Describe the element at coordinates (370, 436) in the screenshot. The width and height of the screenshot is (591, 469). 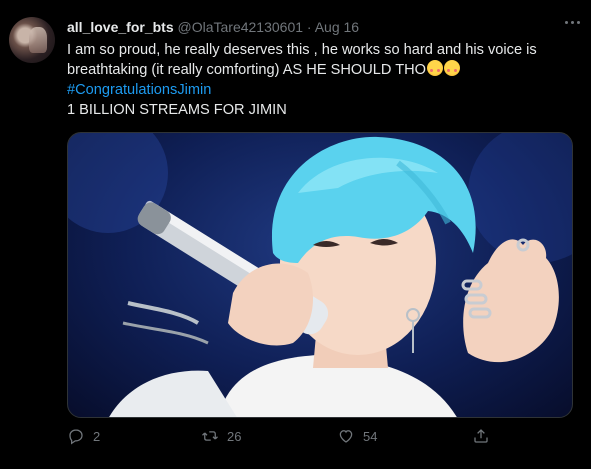
I see `like-count: 54` at that location.